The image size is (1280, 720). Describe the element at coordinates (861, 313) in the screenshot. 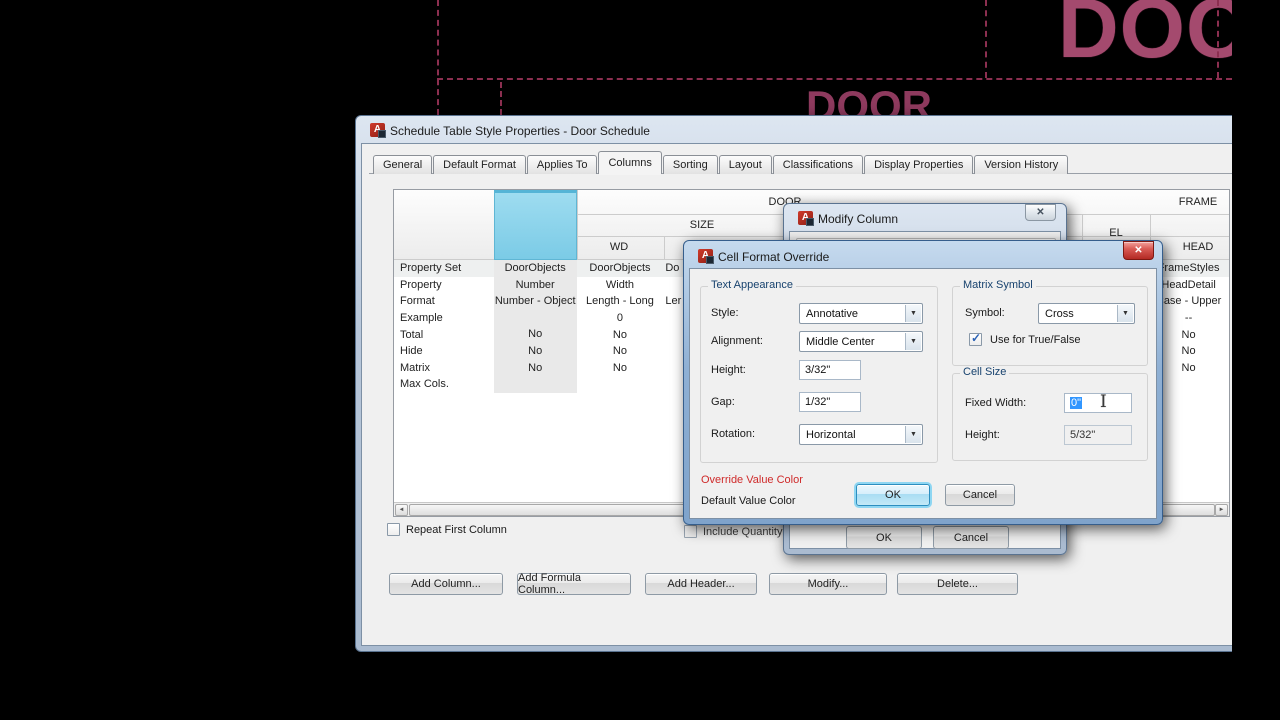

I see `style-dropdown: Annotative ▼` at that location.